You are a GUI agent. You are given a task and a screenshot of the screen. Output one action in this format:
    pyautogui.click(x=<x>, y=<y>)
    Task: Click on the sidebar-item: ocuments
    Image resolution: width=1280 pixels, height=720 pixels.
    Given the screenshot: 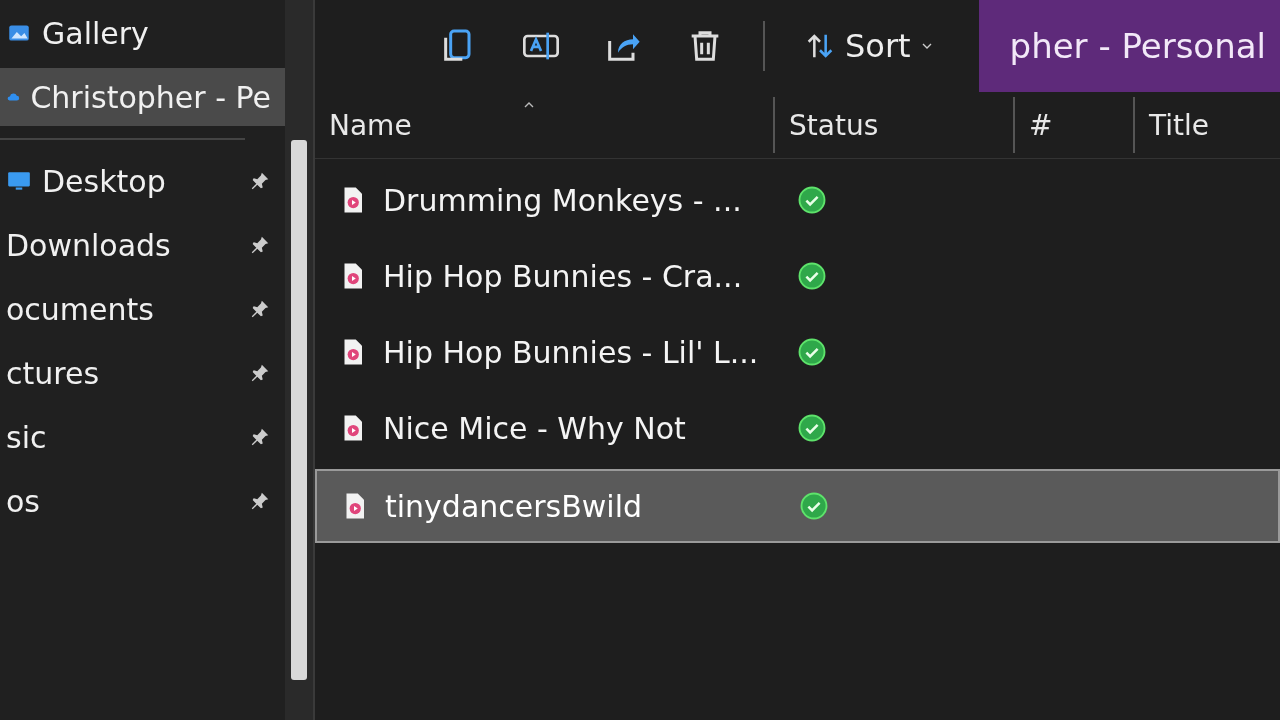 What is the action you would take?
    pyautogui.click(x=142, y=309)
    